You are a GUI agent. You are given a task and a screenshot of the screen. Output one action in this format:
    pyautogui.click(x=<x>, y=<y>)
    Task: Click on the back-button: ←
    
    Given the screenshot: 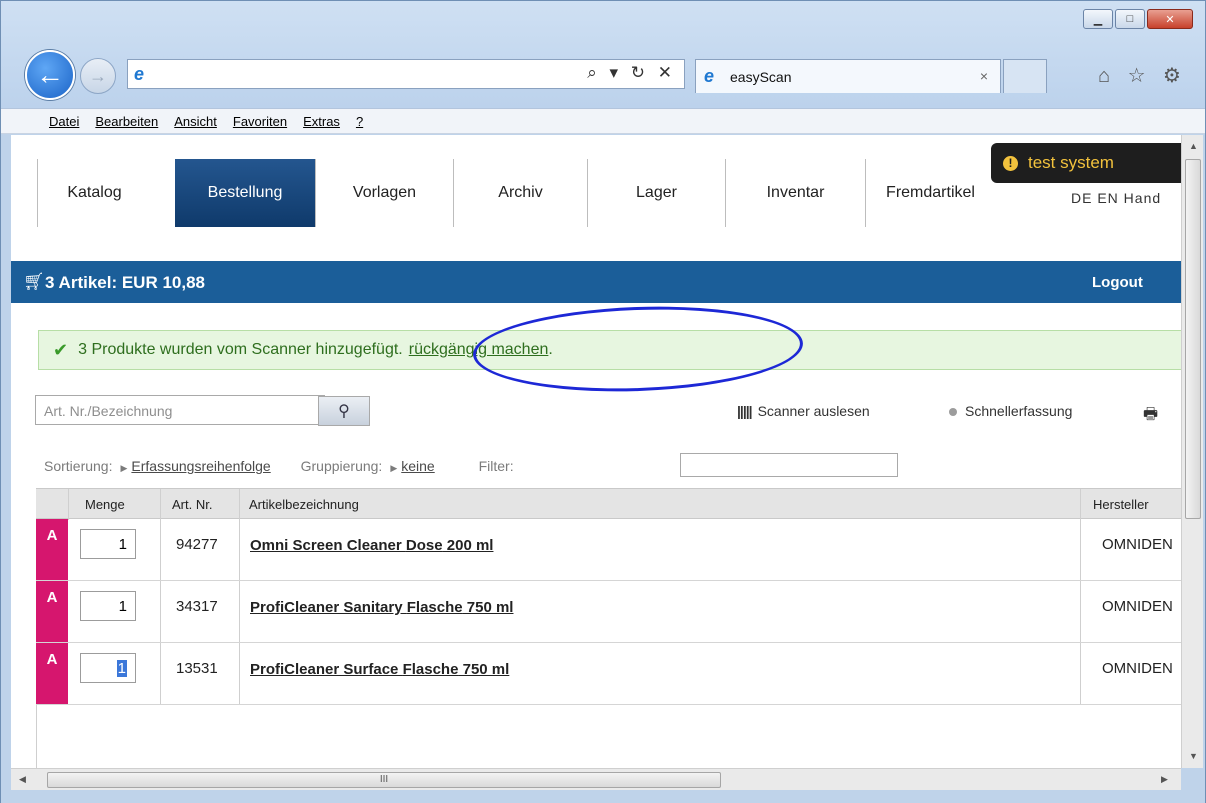 What is the action you would take?
    pyautogui.click(x=50, y=75)
    